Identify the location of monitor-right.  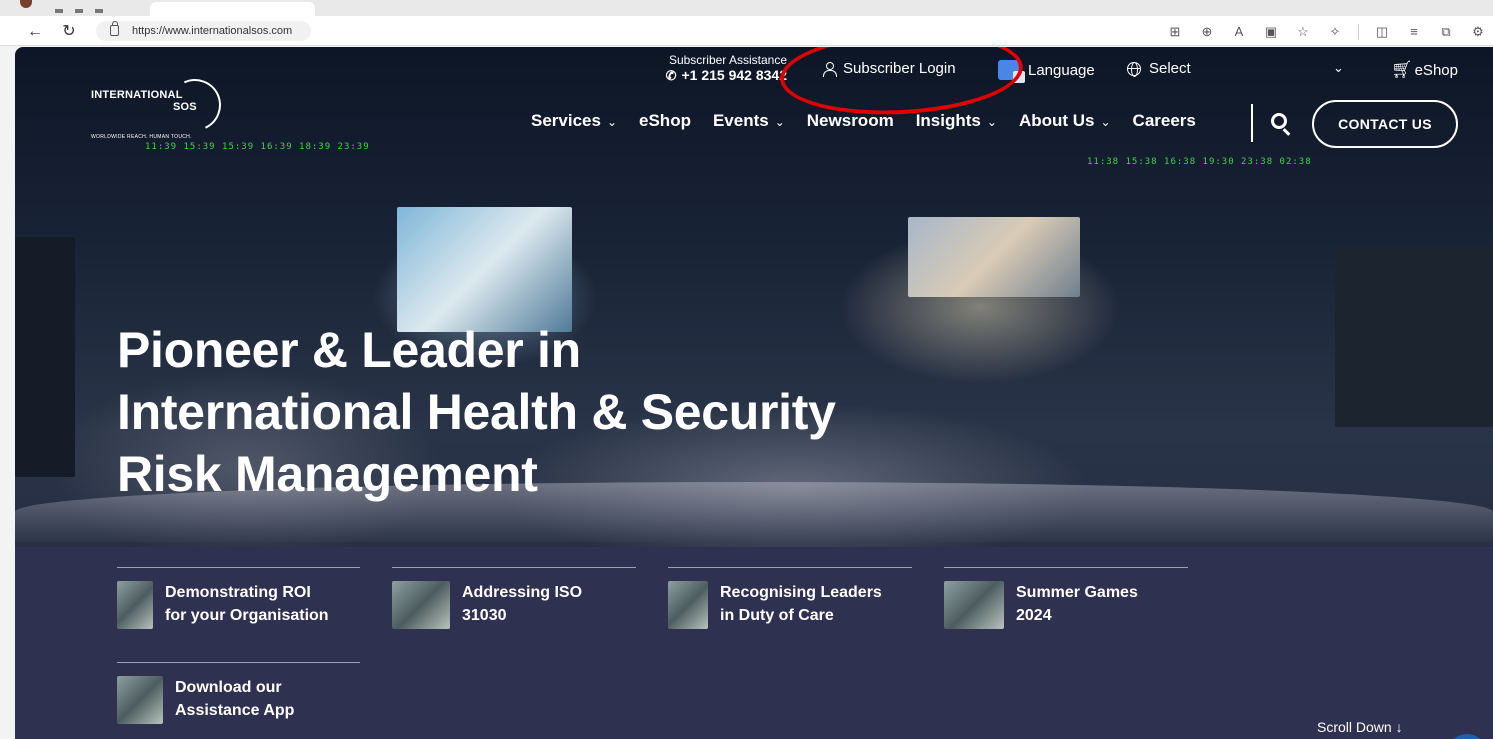
(1414, 337).